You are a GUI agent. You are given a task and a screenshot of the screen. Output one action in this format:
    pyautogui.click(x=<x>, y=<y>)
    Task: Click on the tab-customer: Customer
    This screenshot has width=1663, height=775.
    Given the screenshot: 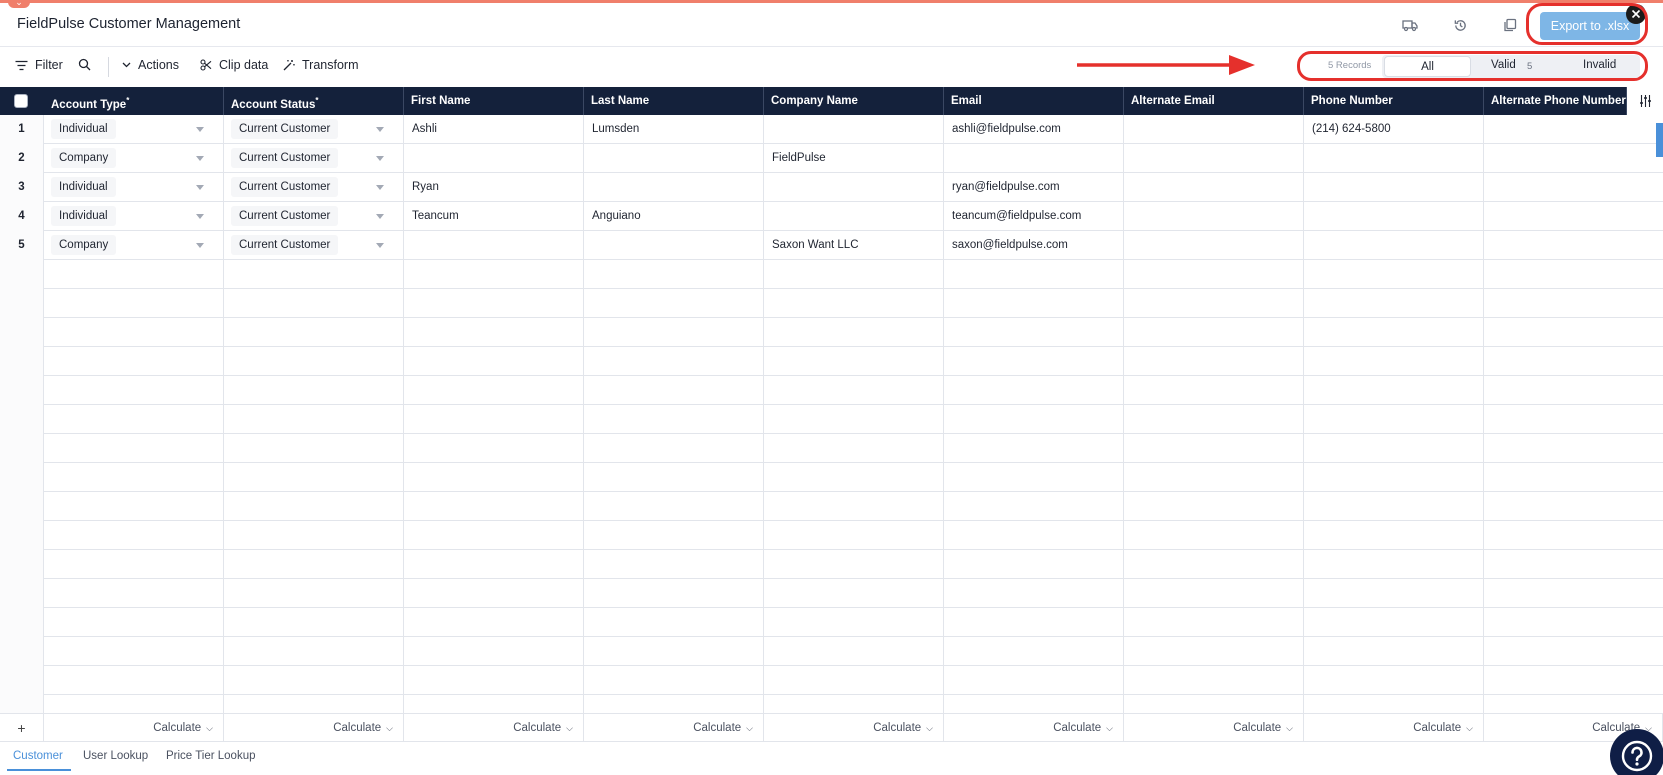 What is the action you would take?
    pyautogui.click(x=38, y=756)
    